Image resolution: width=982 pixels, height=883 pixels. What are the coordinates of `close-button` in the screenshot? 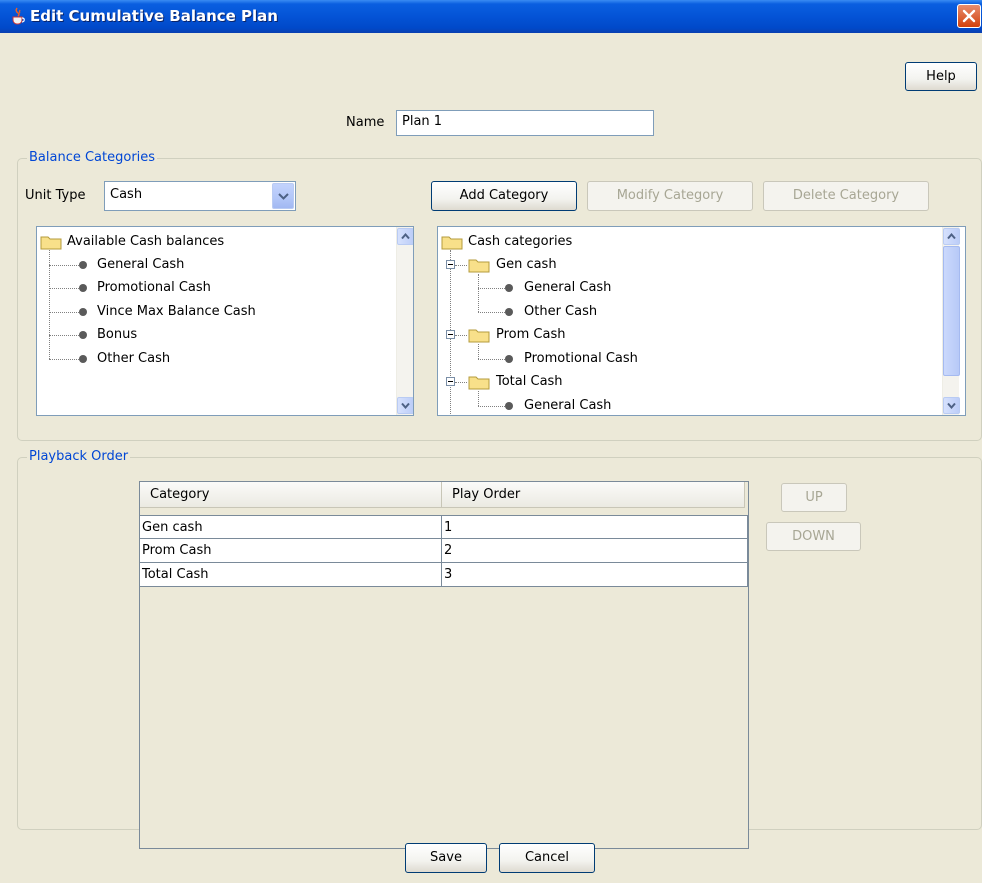 It's located at (969, 16).